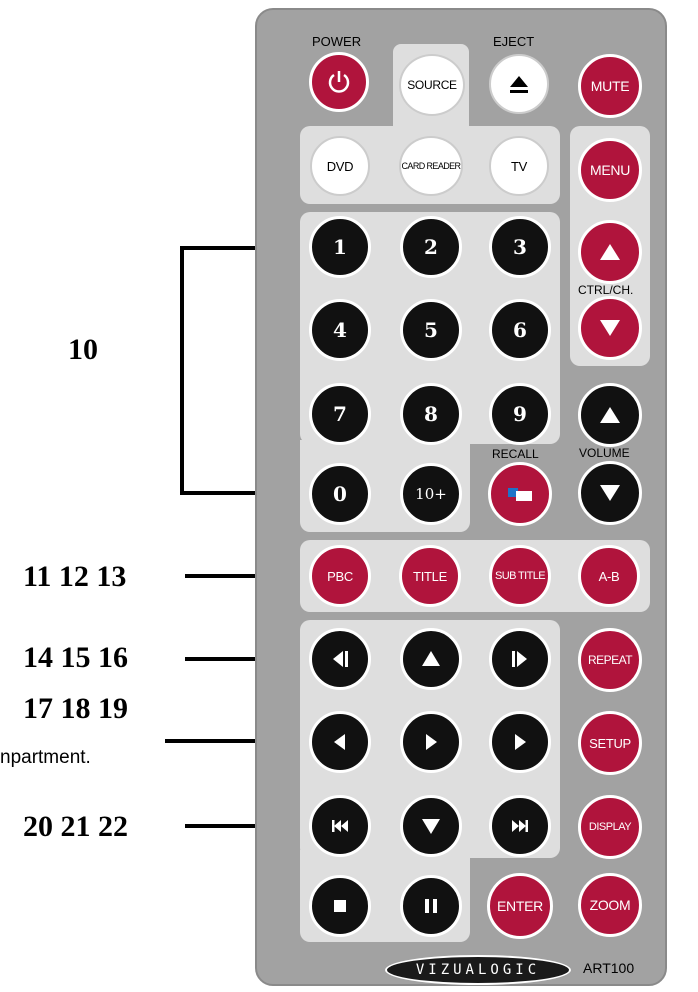 This screenshot has width=698, height=992. I want to click on step-forward-icon, so click(519, 659).